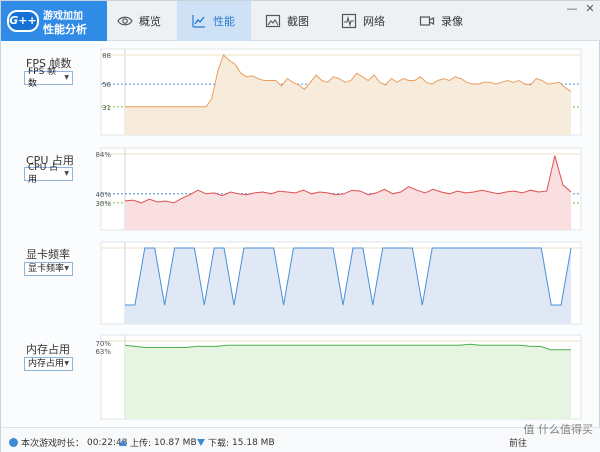 The image size is (600, 452). I want to click on fps-tick-label: 56, so click(106, 85).